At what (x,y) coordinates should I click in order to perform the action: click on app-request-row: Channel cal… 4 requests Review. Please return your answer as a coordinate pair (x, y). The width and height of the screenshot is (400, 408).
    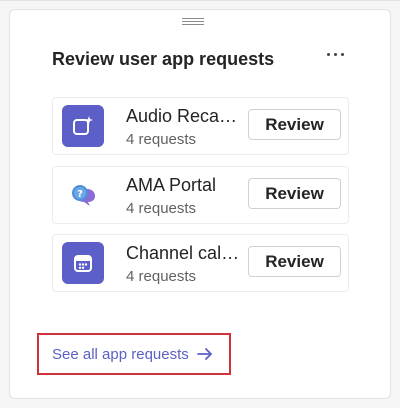
    Looking at the image, I should click on (200, 263).